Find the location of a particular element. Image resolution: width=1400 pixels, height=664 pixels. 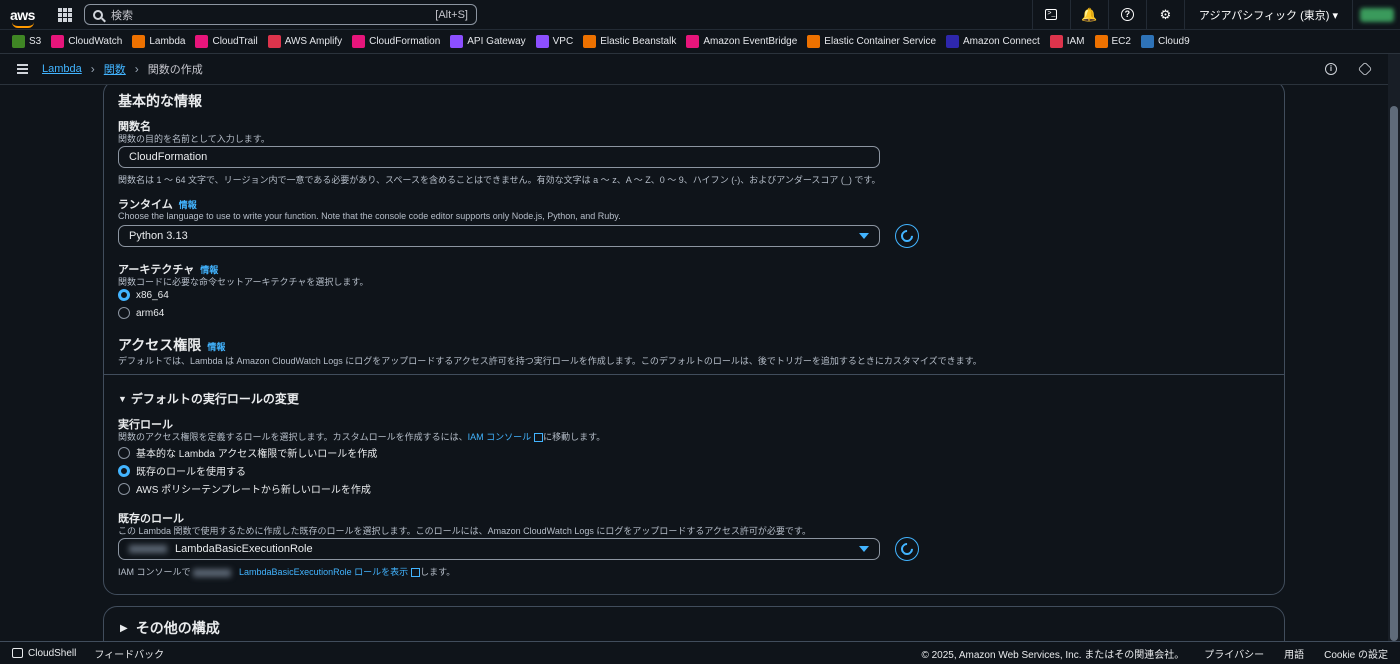

feedback-link: フィードバック is located at coordinates (129, 653).